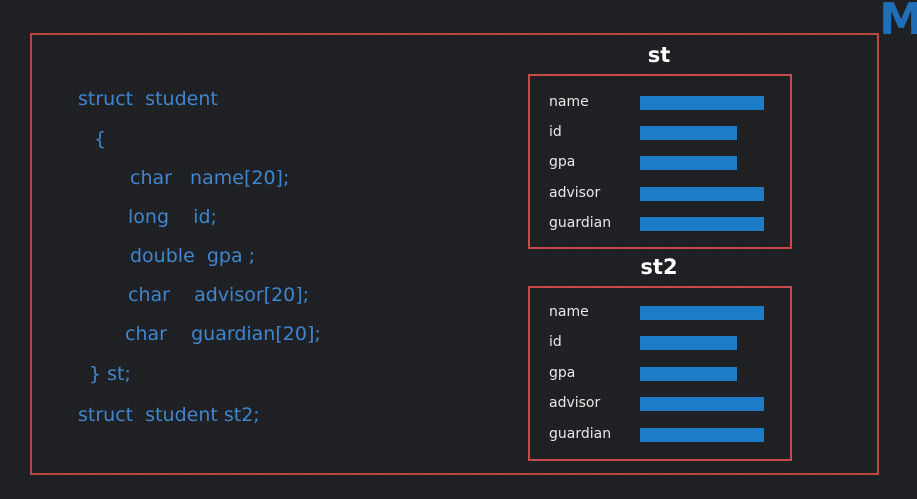 The width and height of the screenshot is (917, 499). Describe the element at coordinates (110, 374) in the screenshot. I see `code-line-close-st: } st;` at that location.